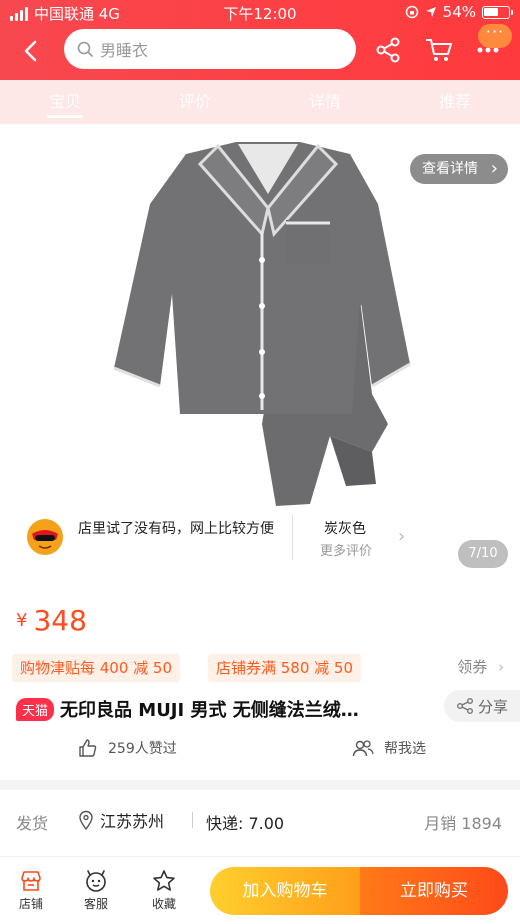  I want to click on shipping-fee: 快递: 7.00, so click(245, 823).